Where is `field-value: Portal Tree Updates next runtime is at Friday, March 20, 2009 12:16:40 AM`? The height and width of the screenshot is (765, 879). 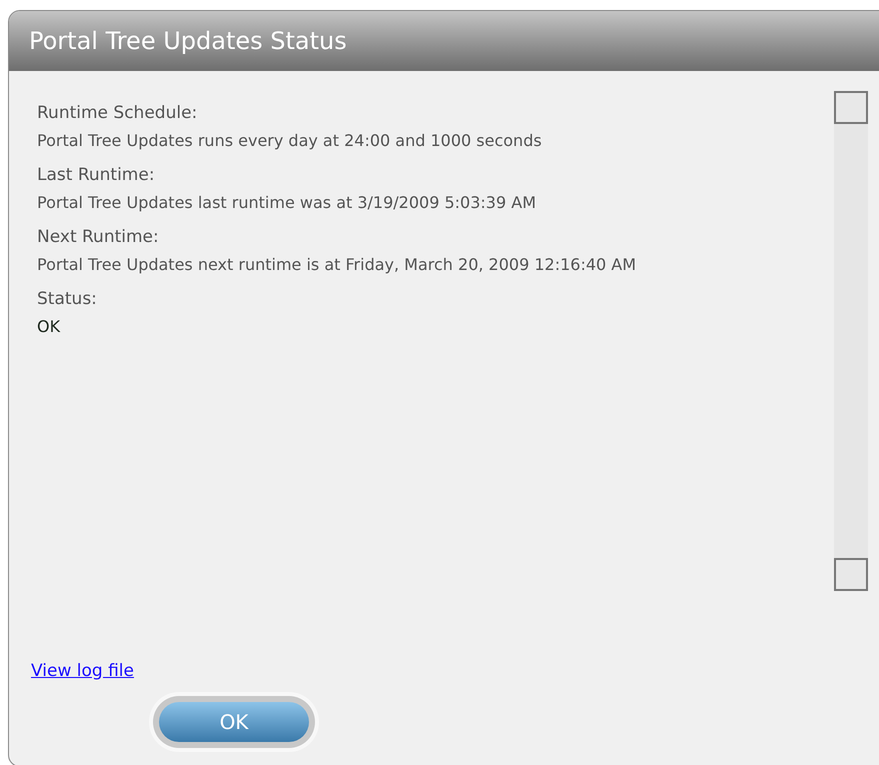
field-value: Portal Tree Updates next runtime is at Friday, March 20, 2009 12:16:40 AM is located at coordinates (337, 265).